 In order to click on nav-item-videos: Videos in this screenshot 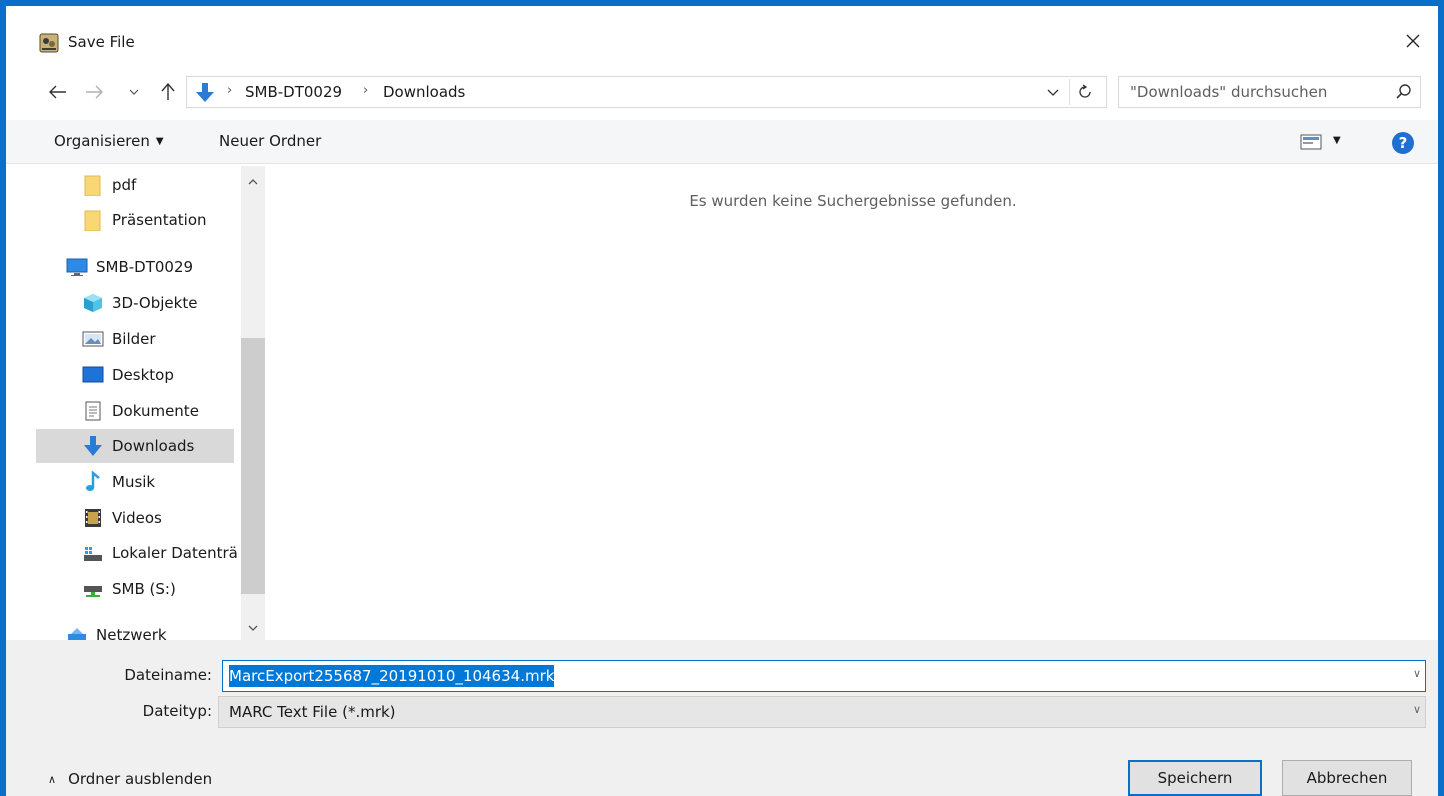, I will do `click(135, 518)`.